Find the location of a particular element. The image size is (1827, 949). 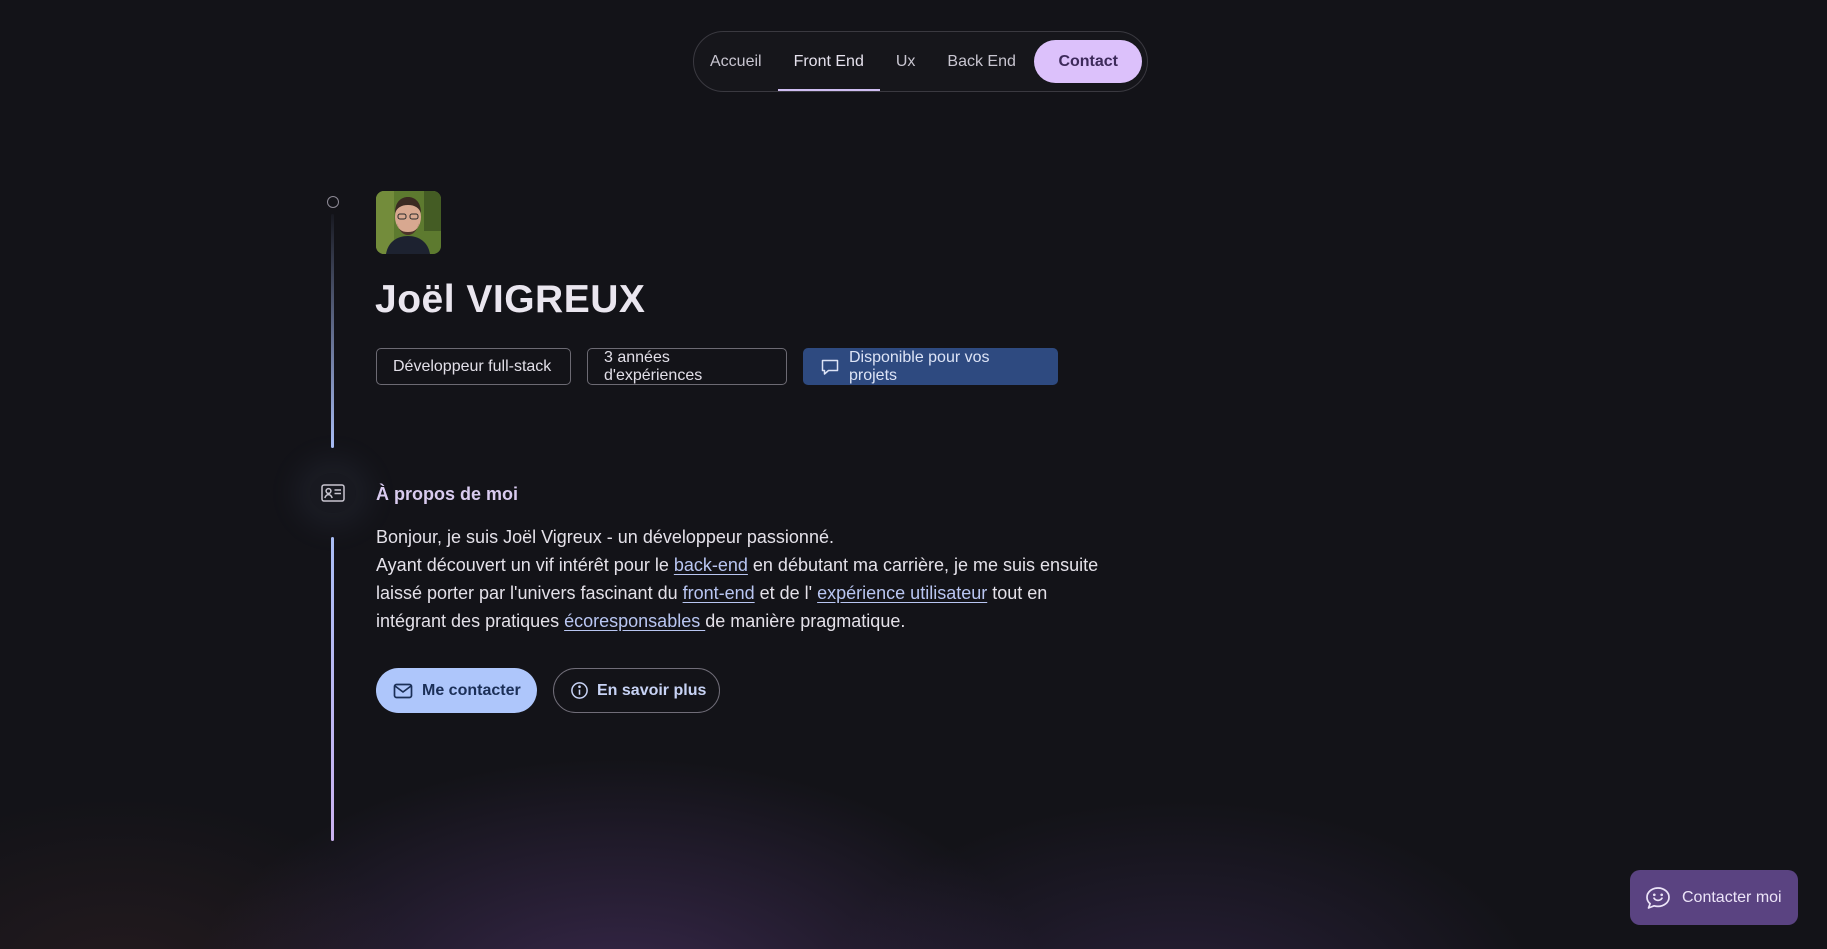

experience-chip: 3 années d'expériences is located at coordinates (687, 366).